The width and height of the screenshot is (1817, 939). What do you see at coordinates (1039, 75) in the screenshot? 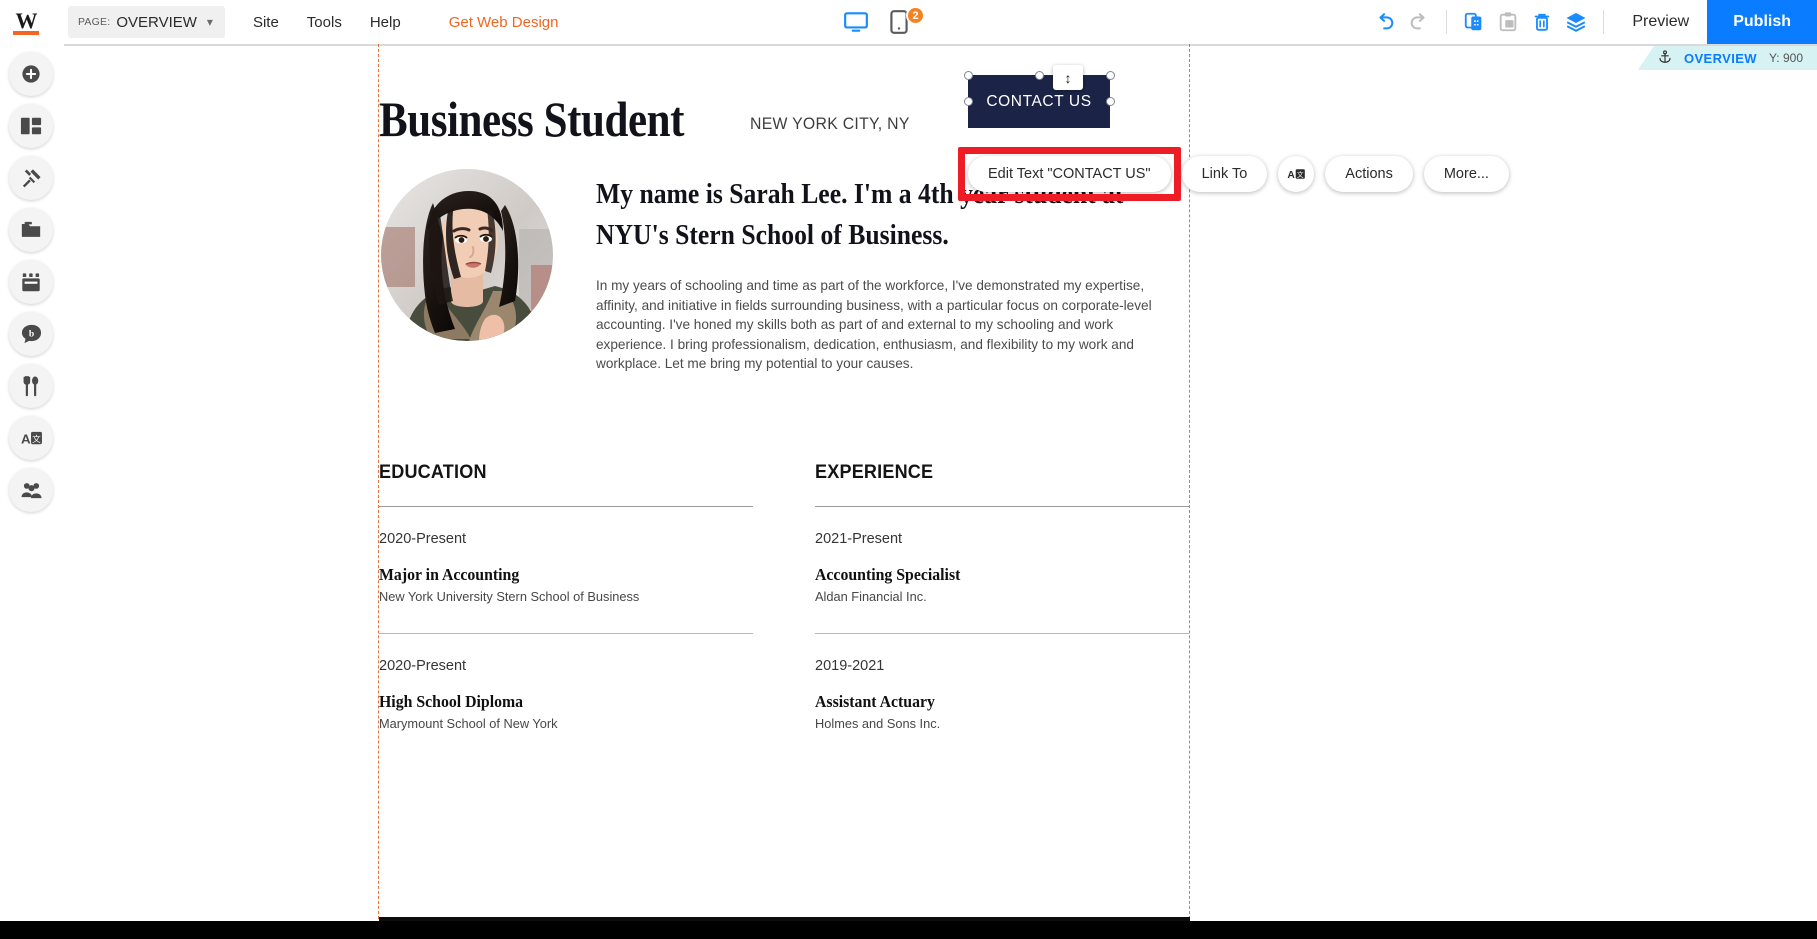
I see `resize-handle-tc` at bounding box center [1039, 75].